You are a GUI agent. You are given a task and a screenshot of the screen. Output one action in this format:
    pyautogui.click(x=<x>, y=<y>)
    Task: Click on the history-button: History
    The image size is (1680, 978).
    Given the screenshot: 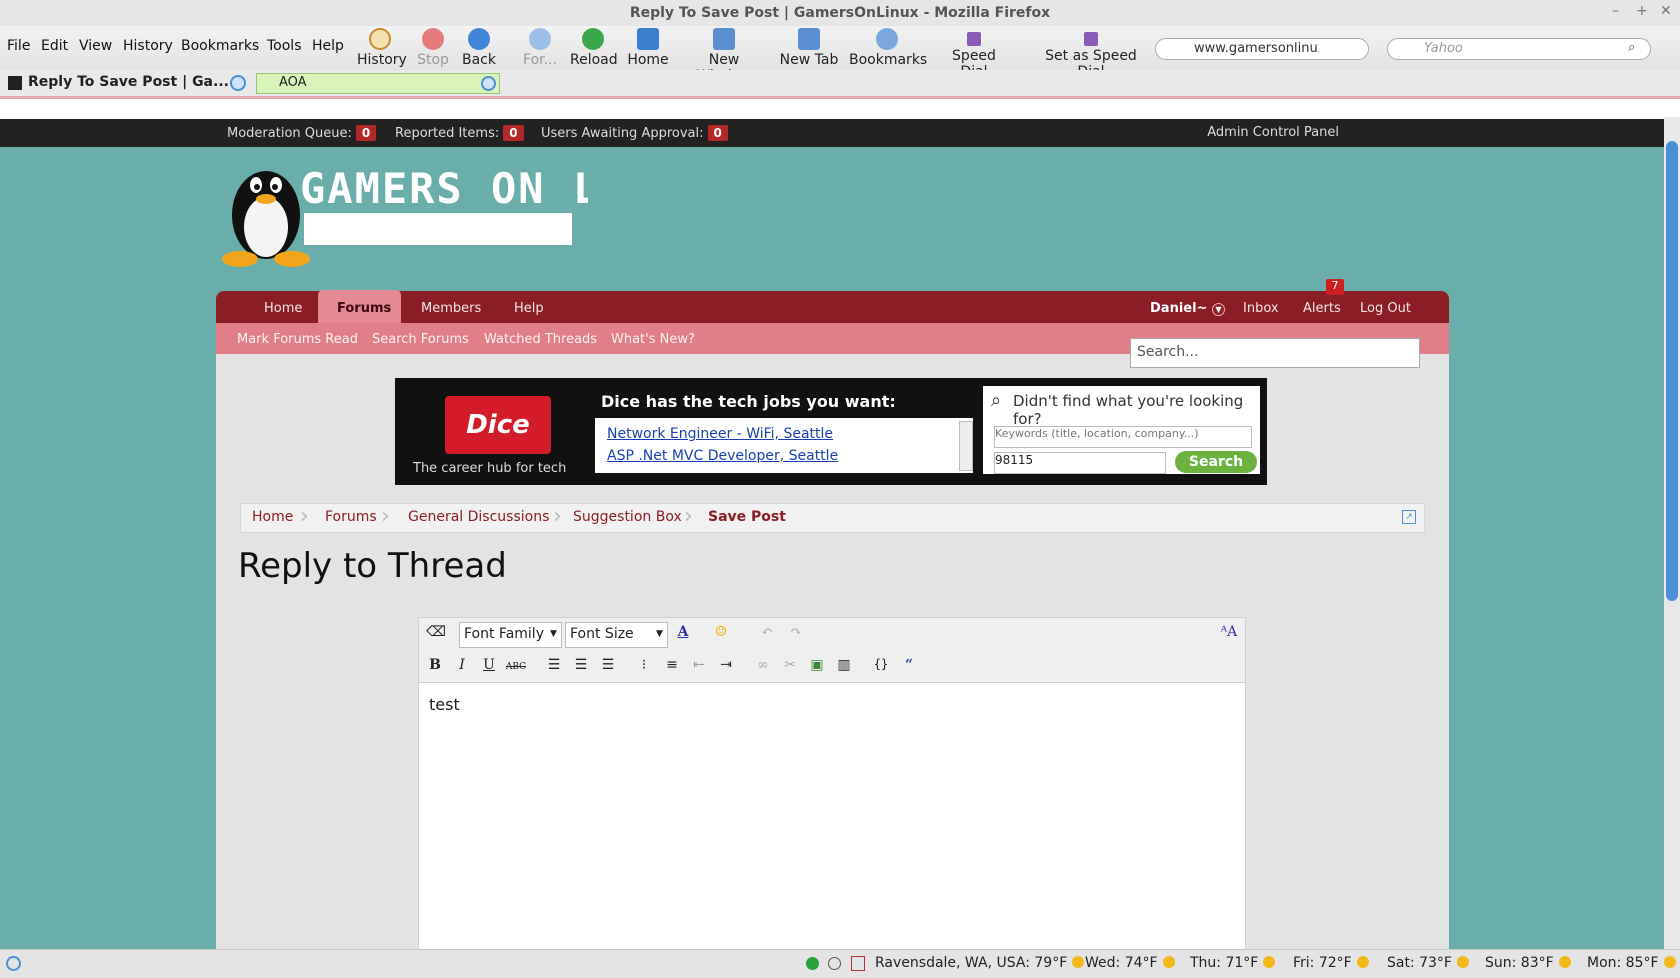 What is the action you would take?
    pyautogui.click(x=382, y=48)
    